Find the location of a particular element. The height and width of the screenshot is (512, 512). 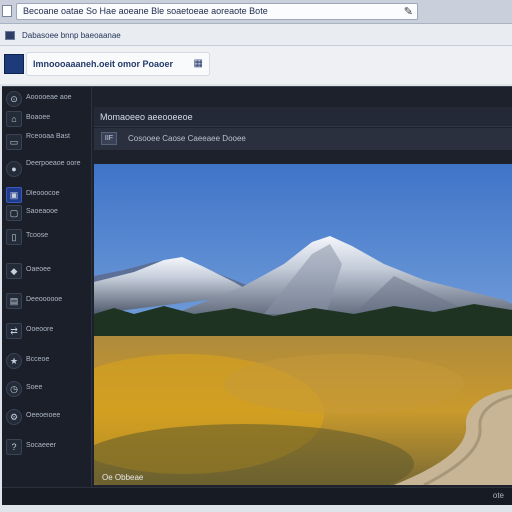

sidebar-item-label: Oaeoee is located at coordinates (38, 269).